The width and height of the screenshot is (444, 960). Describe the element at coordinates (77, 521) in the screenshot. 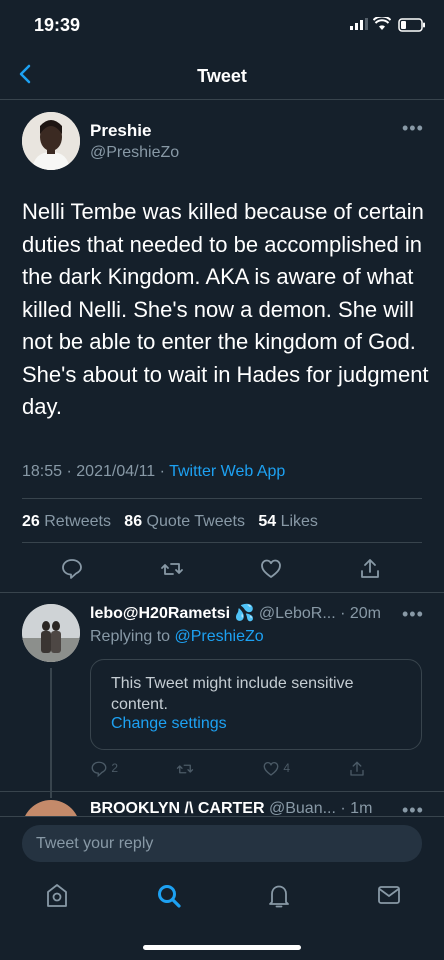

I see `retweets-label: Retweets` at that location.